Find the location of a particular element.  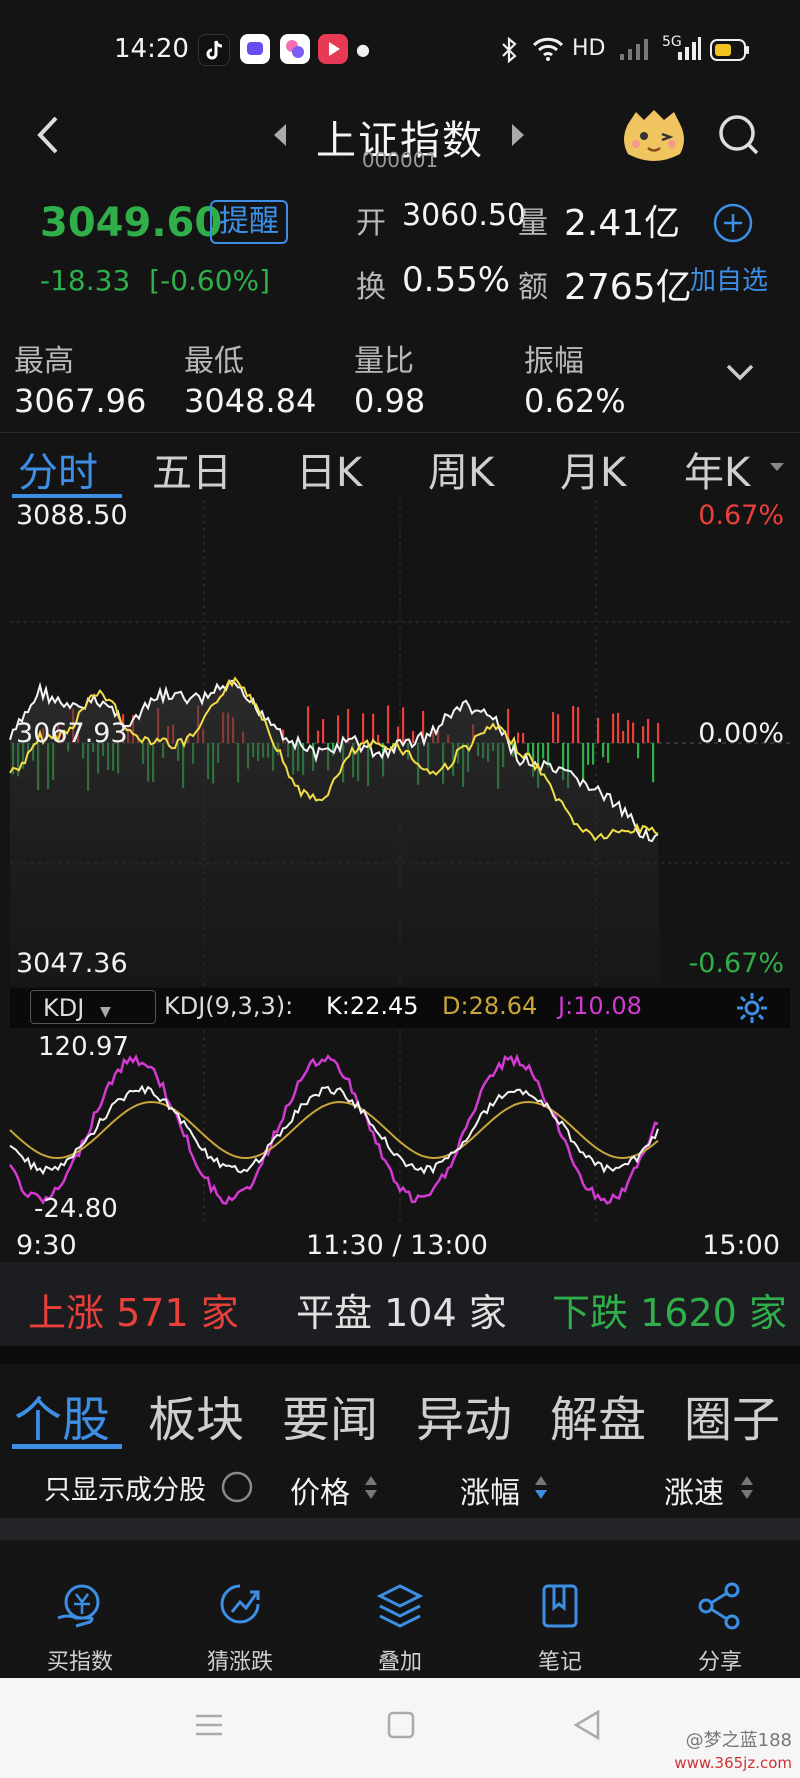

open-label: 开 is located at coordinates (371, 223).